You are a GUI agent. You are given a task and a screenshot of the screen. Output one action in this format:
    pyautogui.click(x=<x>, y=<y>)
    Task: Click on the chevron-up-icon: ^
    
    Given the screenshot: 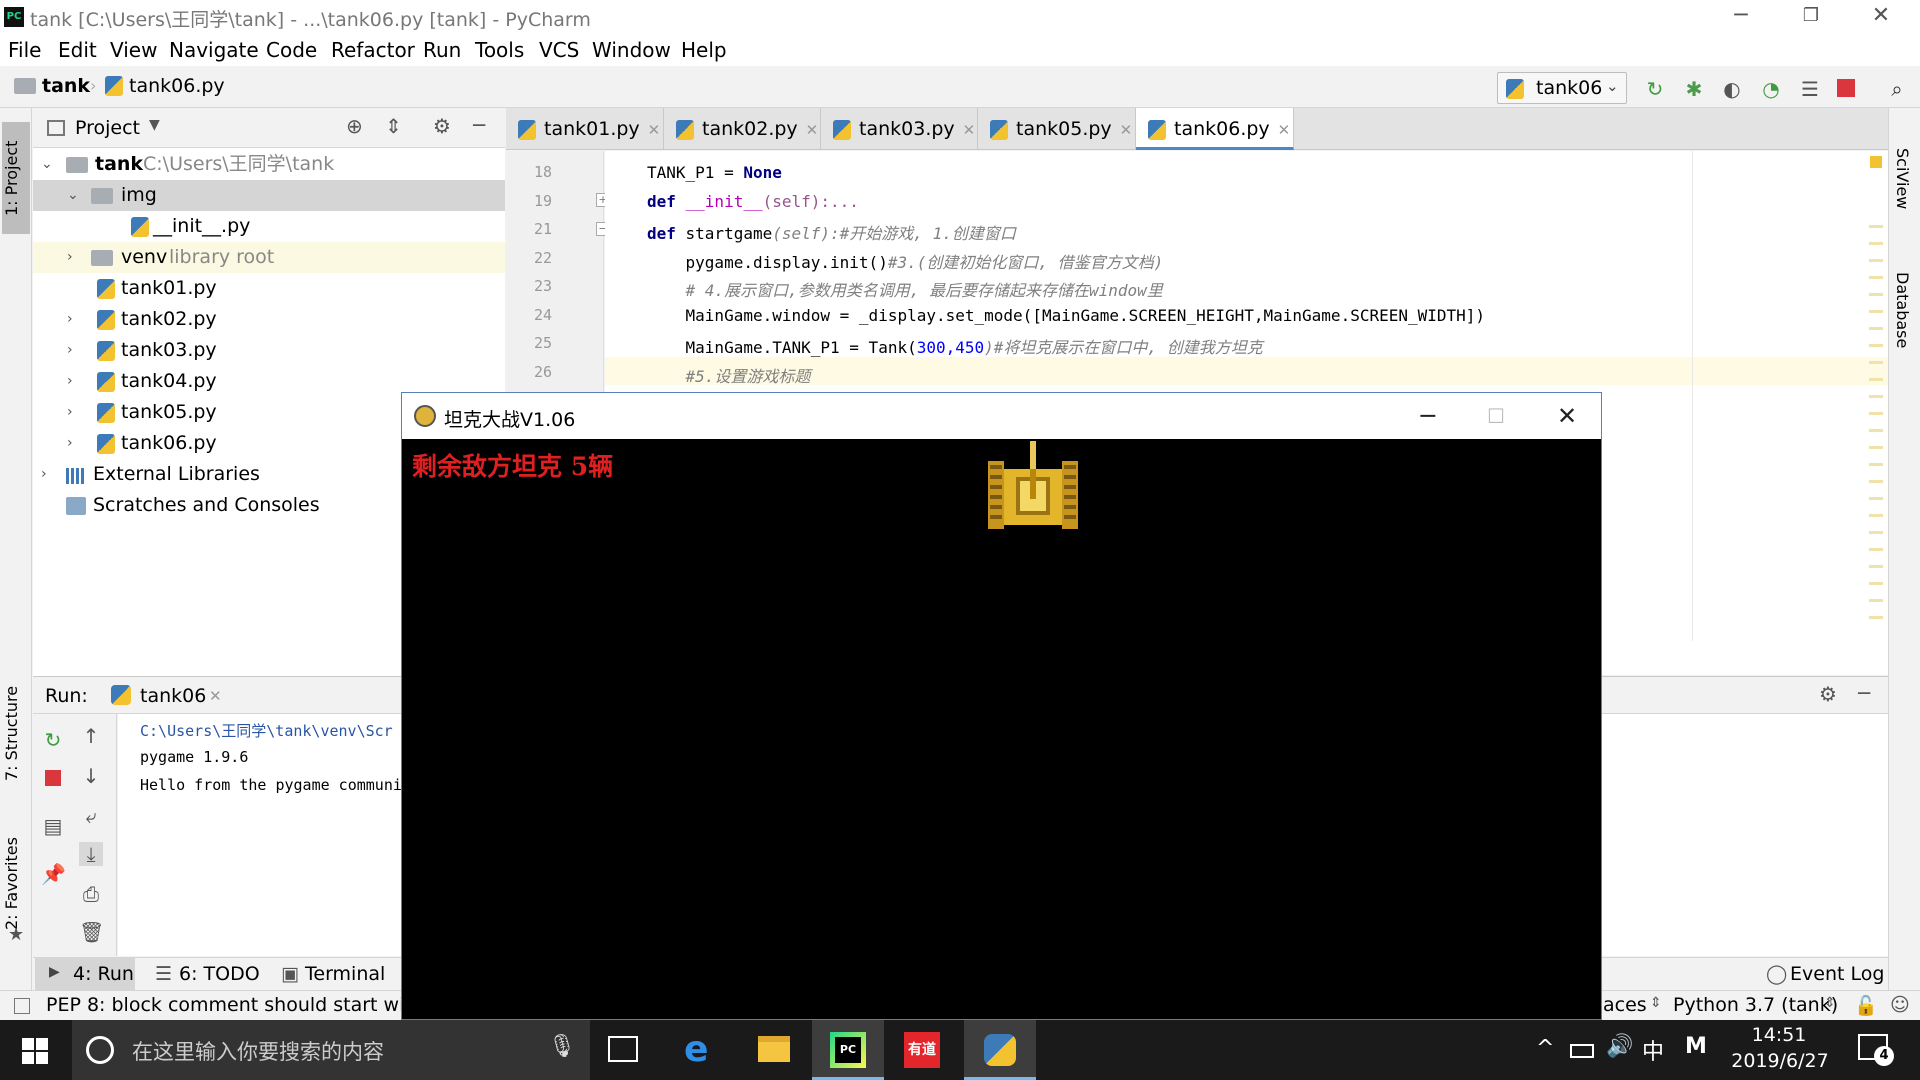 What is the action you would take?
    pyautogui.click(x=1545, y=1048)
    